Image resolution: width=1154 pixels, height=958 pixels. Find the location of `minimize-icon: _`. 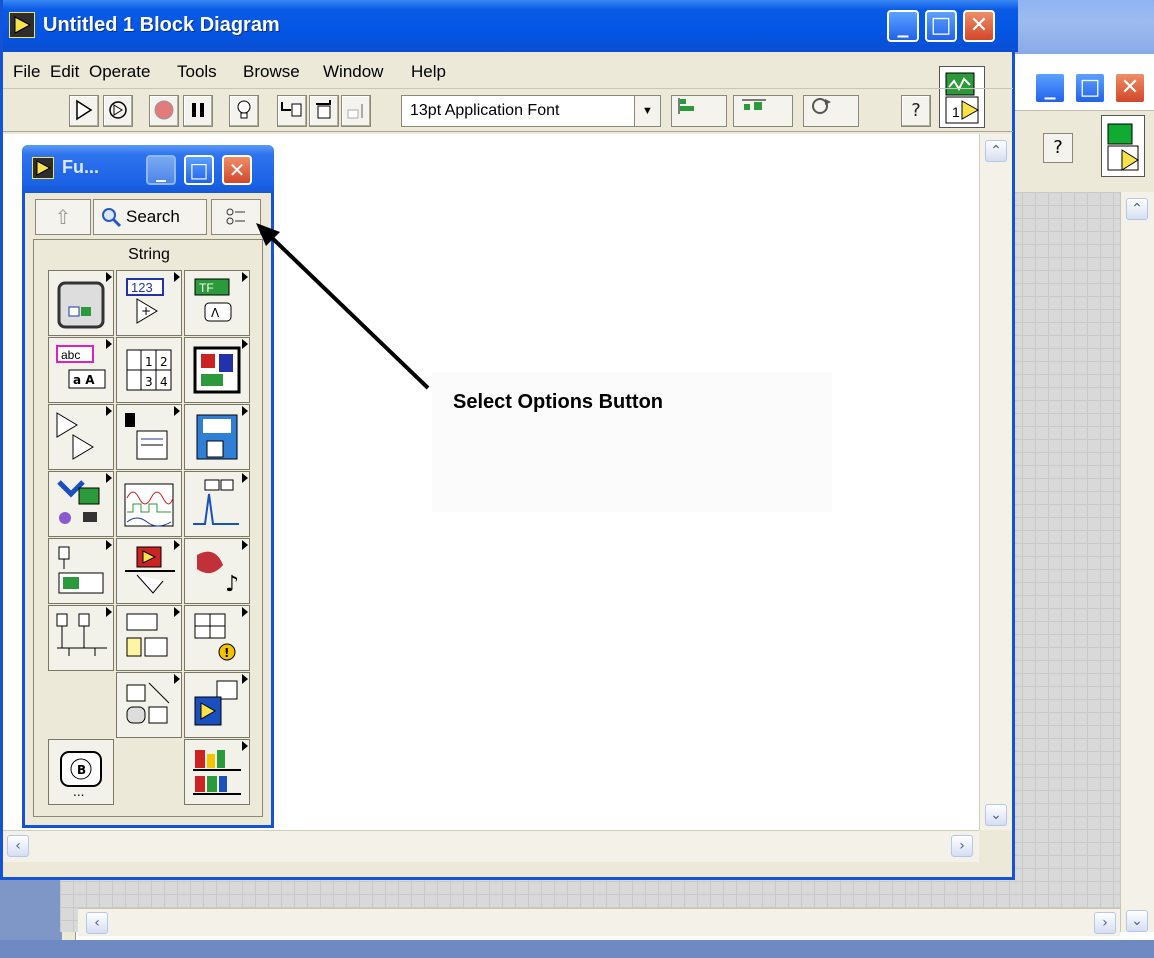

minimize-icon: _ is located at coordinates (903, 25).